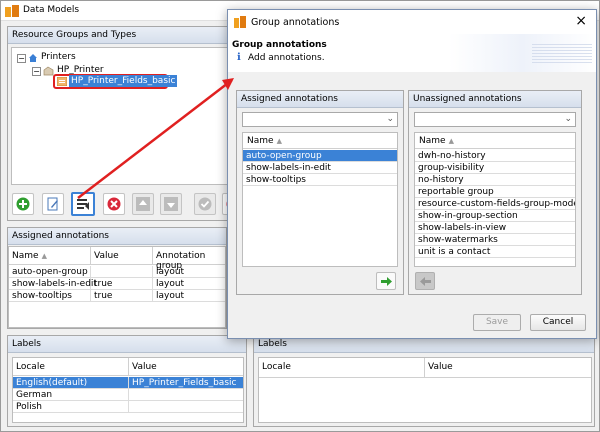 This screenshot has height=432, width=600. What do you see at coordinates (155, 138) in the screenshot?
I see `callout-arrow` at bounding box center [155, 138].